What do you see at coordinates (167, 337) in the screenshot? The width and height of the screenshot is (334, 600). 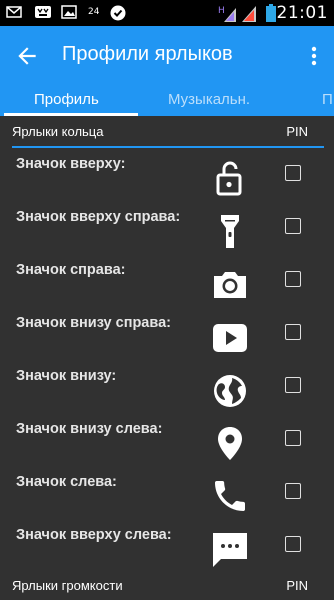 I see `list-item: Значок внизу справа:` at bounding box center [167, 337].